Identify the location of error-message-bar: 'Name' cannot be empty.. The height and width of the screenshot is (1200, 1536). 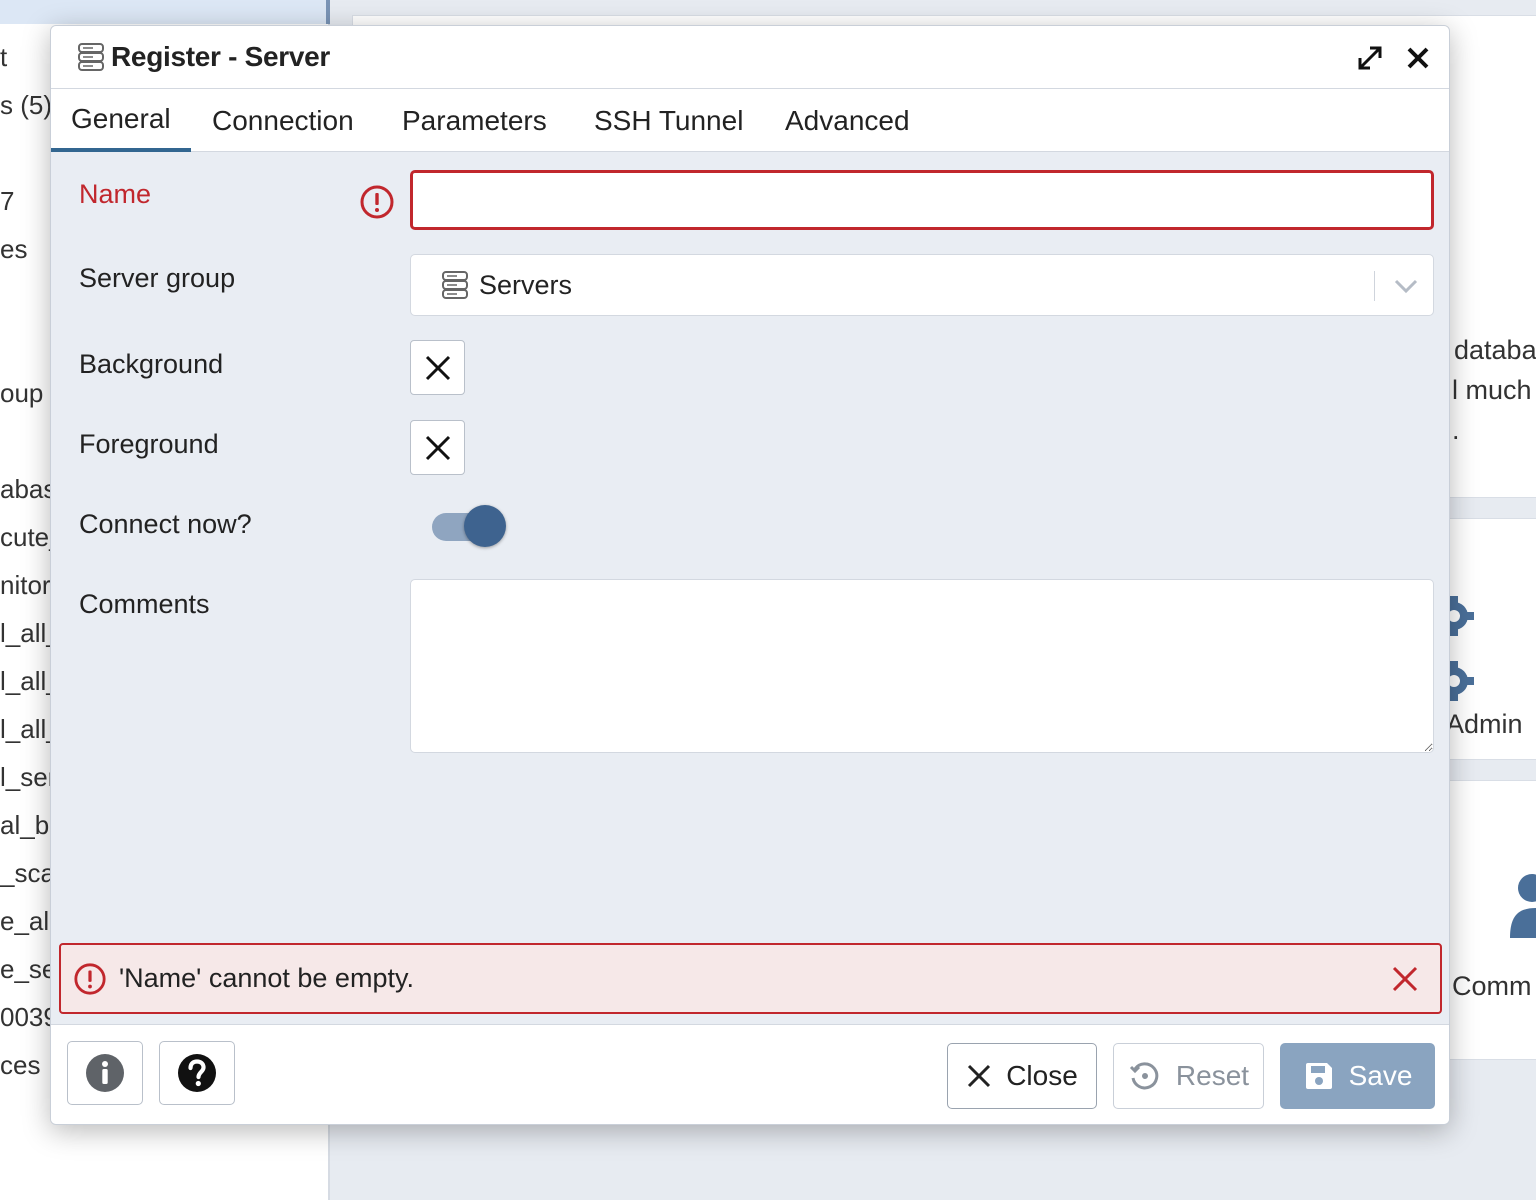
(750, 978).